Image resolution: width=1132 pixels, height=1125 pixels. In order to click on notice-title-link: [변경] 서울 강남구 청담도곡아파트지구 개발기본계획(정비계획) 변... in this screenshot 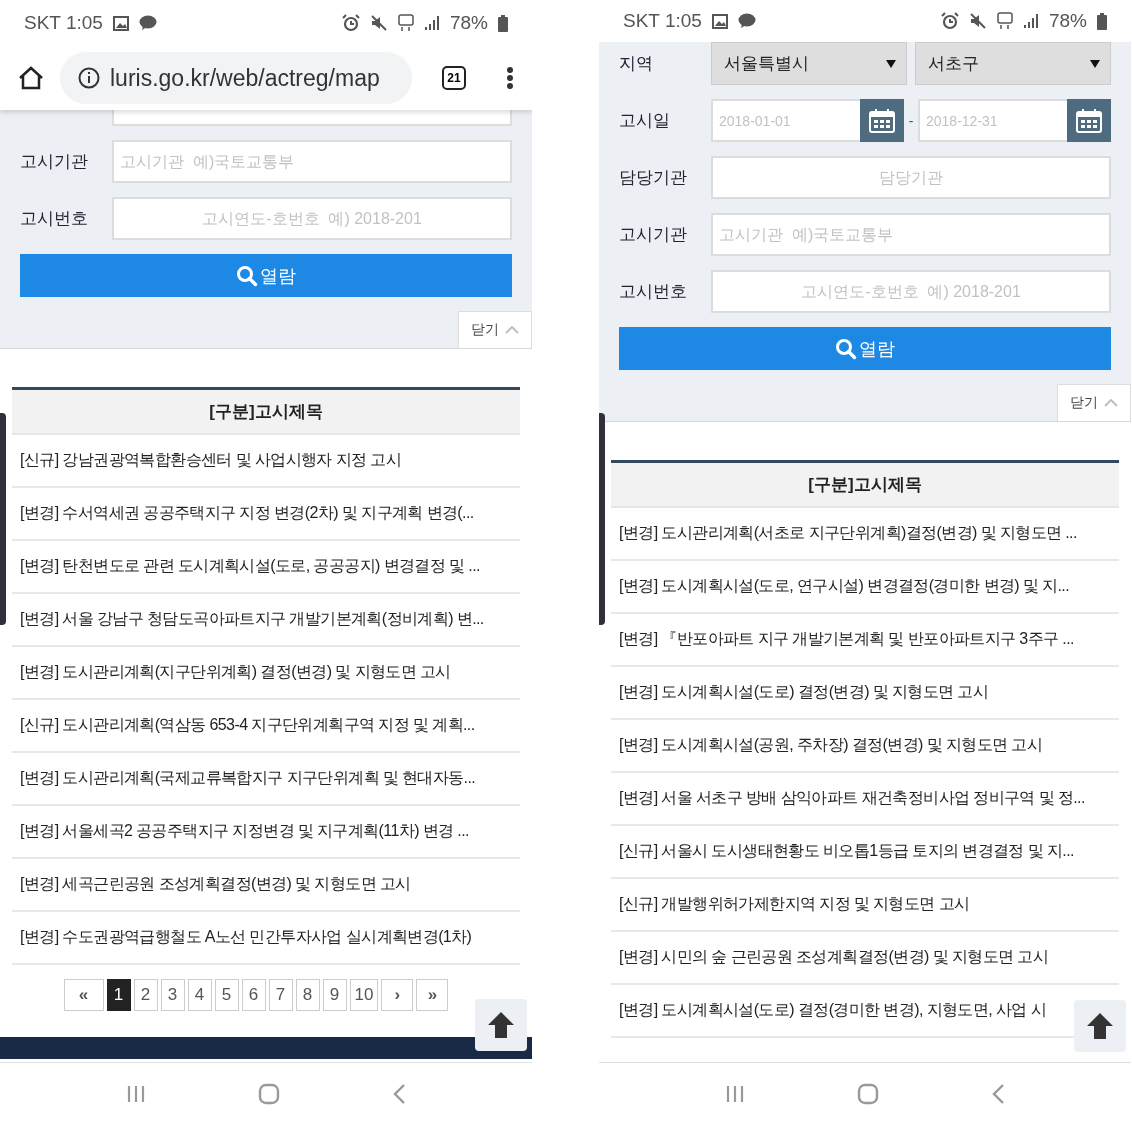, I will do `click(252, 619)`.